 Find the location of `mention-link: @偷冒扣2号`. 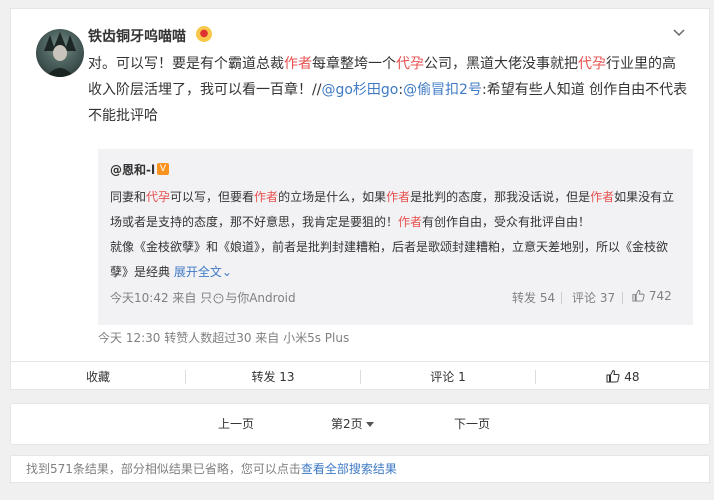

mention-link: @偷冒扣2号 is located at coordinates (442, 90).